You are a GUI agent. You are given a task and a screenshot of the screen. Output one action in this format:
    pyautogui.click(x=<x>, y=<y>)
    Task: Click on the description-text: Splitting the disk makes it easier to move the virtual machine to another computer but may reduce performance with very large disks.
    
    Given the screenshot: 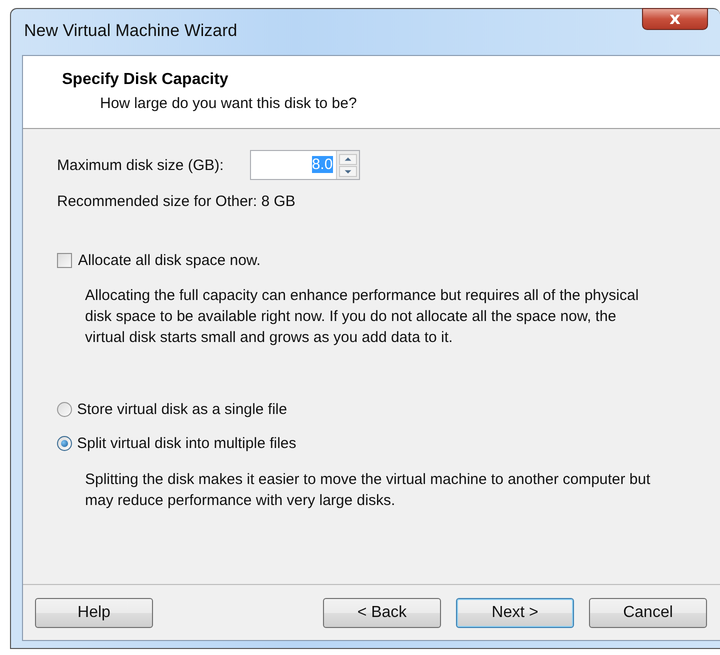 What is the action you would take?
    pyautogui.click(x=368, y=490)
    